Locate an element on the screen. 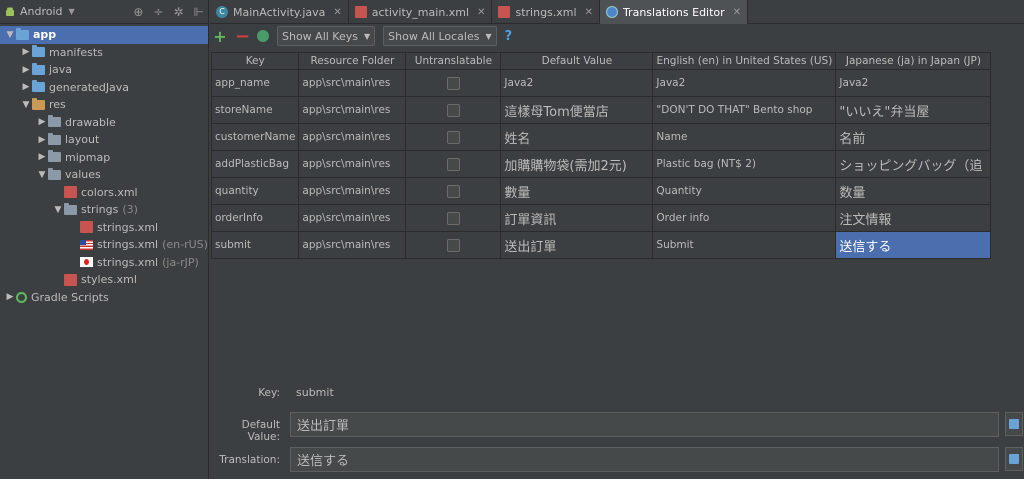  translation-field: 送信する is located at coordinates (644, 459).